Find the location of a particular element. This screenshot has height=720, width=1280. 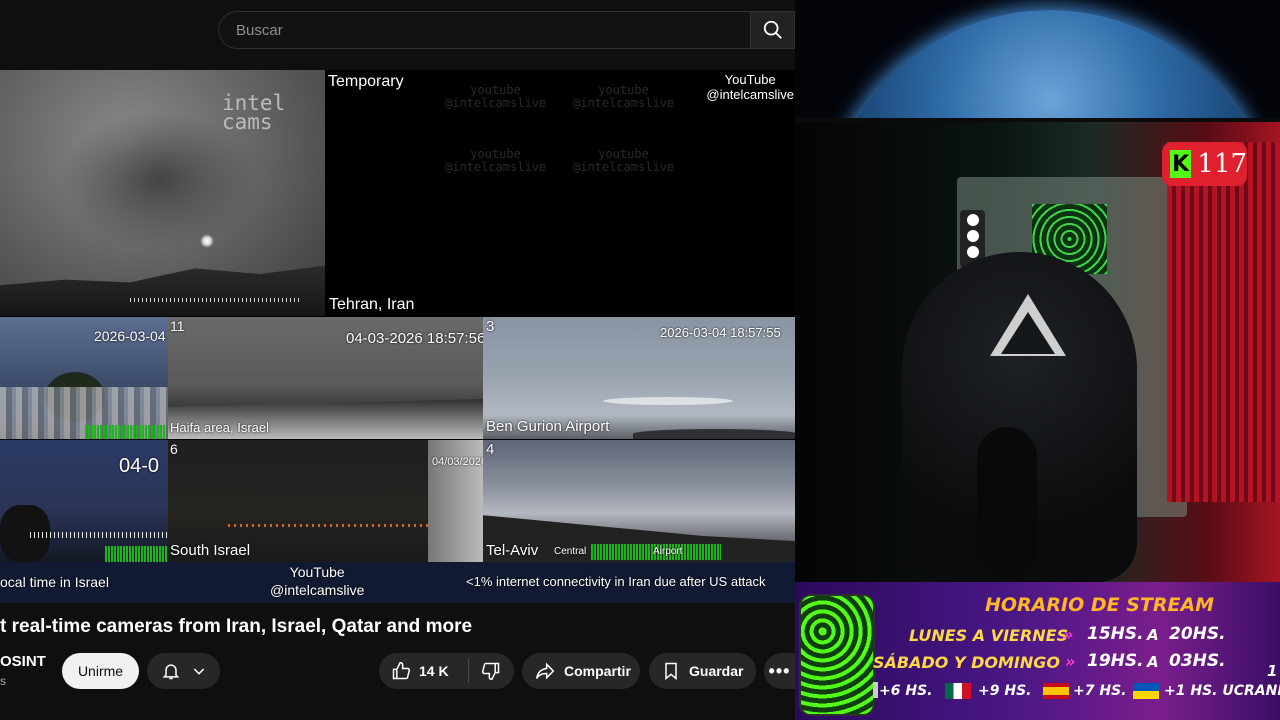

bell-icon is located at coordinates (170, 672).